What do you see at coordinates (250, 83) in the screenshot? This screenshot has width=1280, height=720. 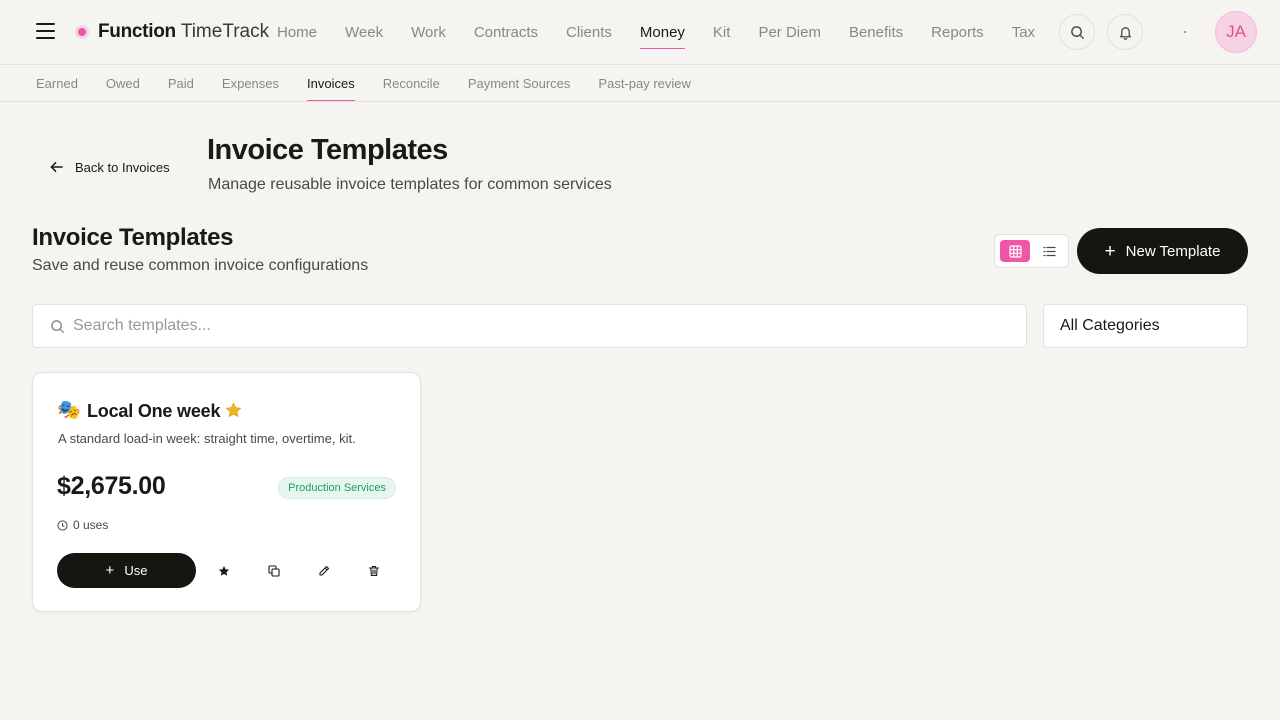 I see `tab-expenses: Expenses` at bounding box center [250, 83].